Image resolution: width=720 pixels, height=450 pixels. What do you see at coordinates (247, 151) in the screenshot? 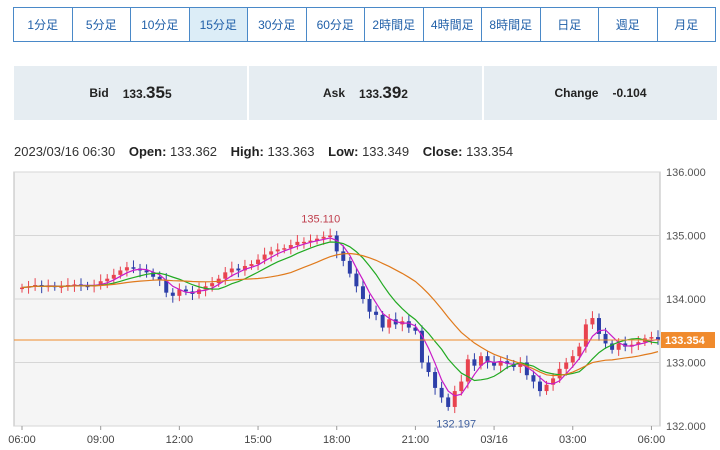
I see `high-label: High:` at bounding box center [247, 151].